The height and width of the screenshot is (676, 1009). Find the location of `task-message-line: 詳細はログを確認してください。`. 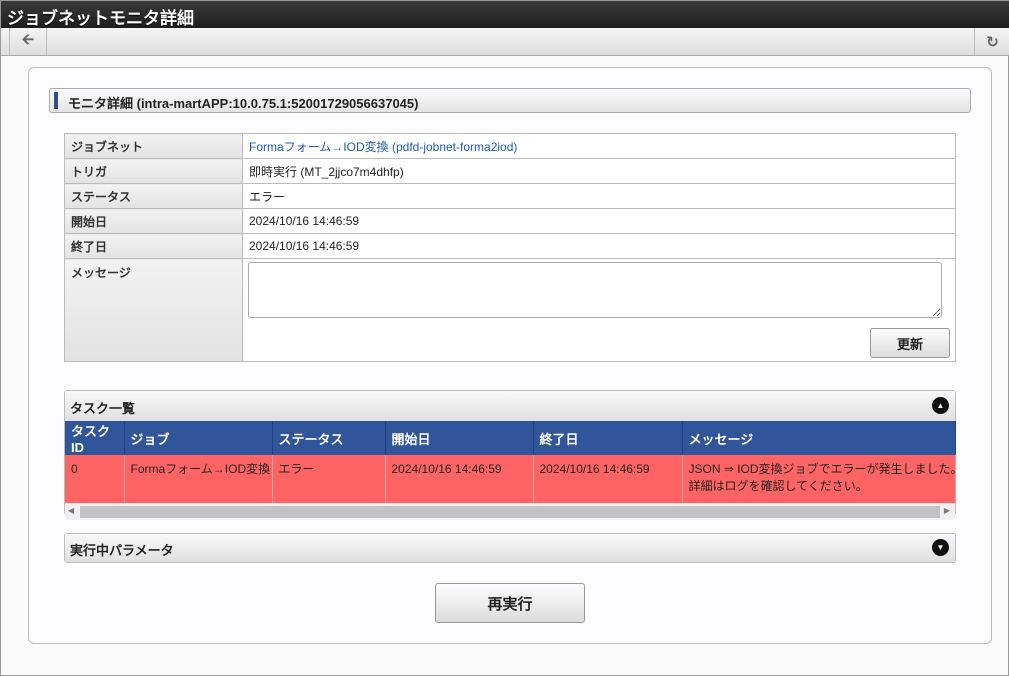

task-message-line: 詳細はログを確認してください。 is located at coordinates (778, 486).